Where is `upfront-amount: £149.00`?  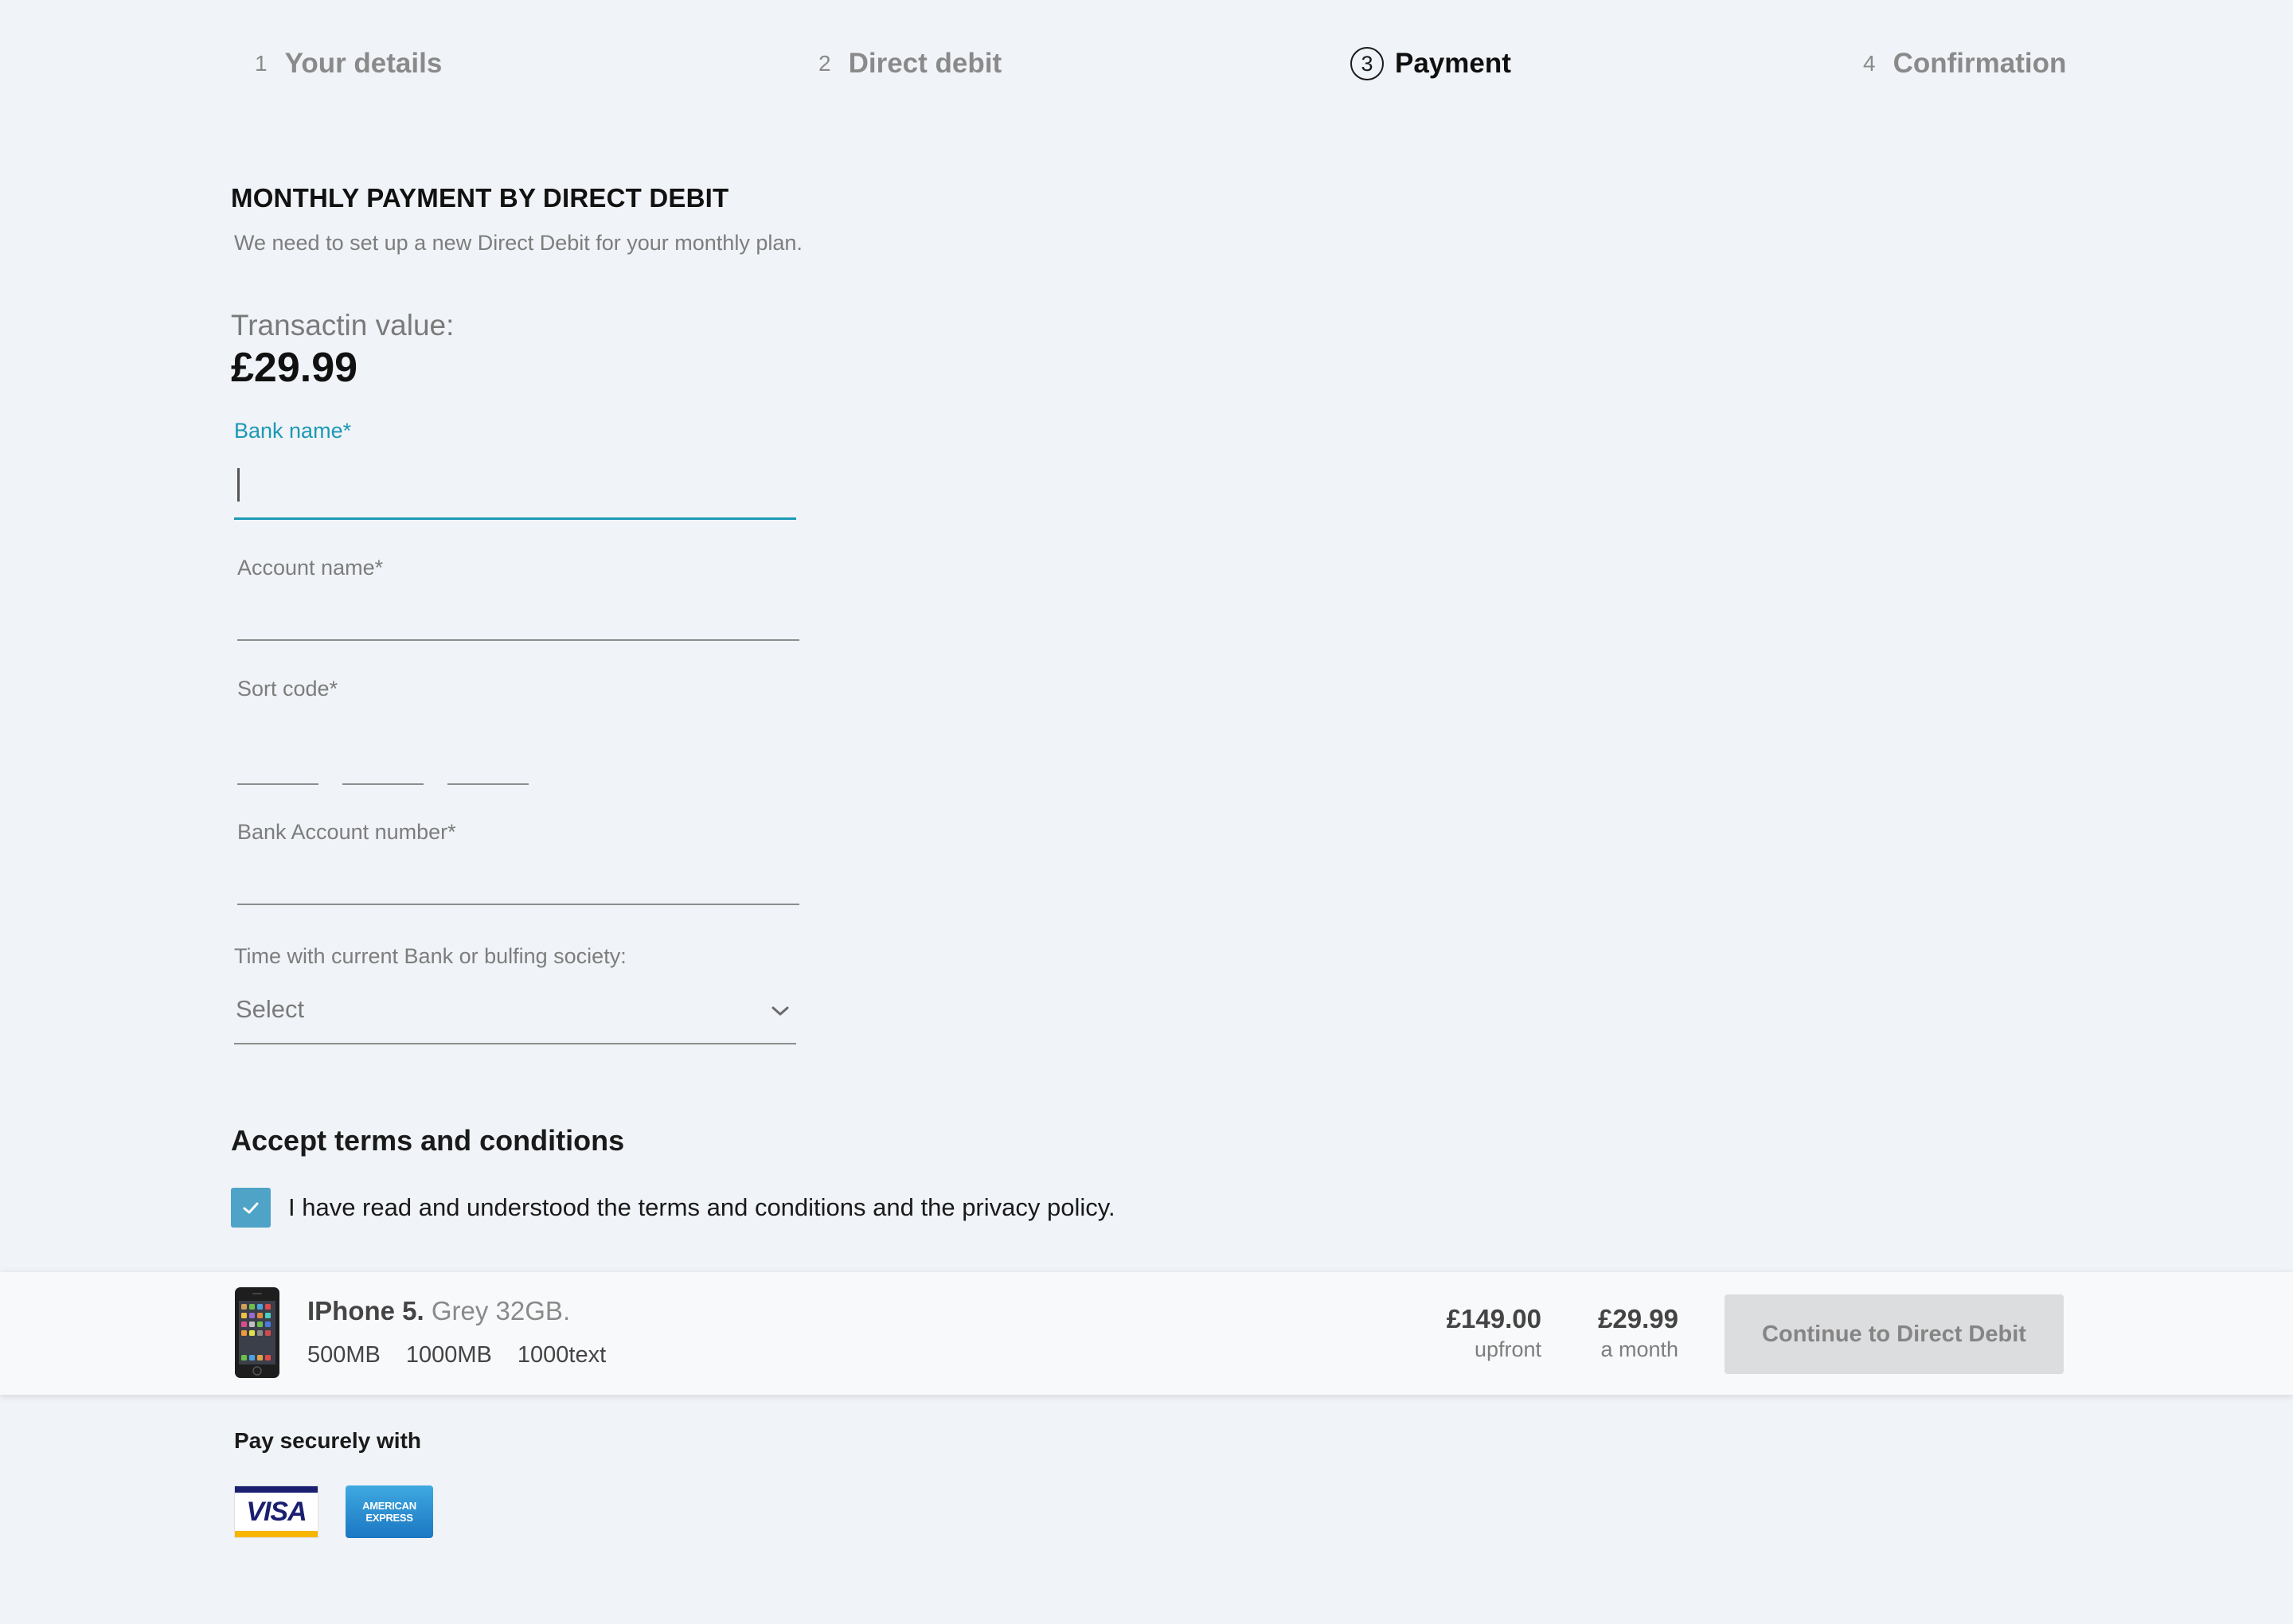
upfront-amount: £149.00 is located at coordinates (1493, 1318).